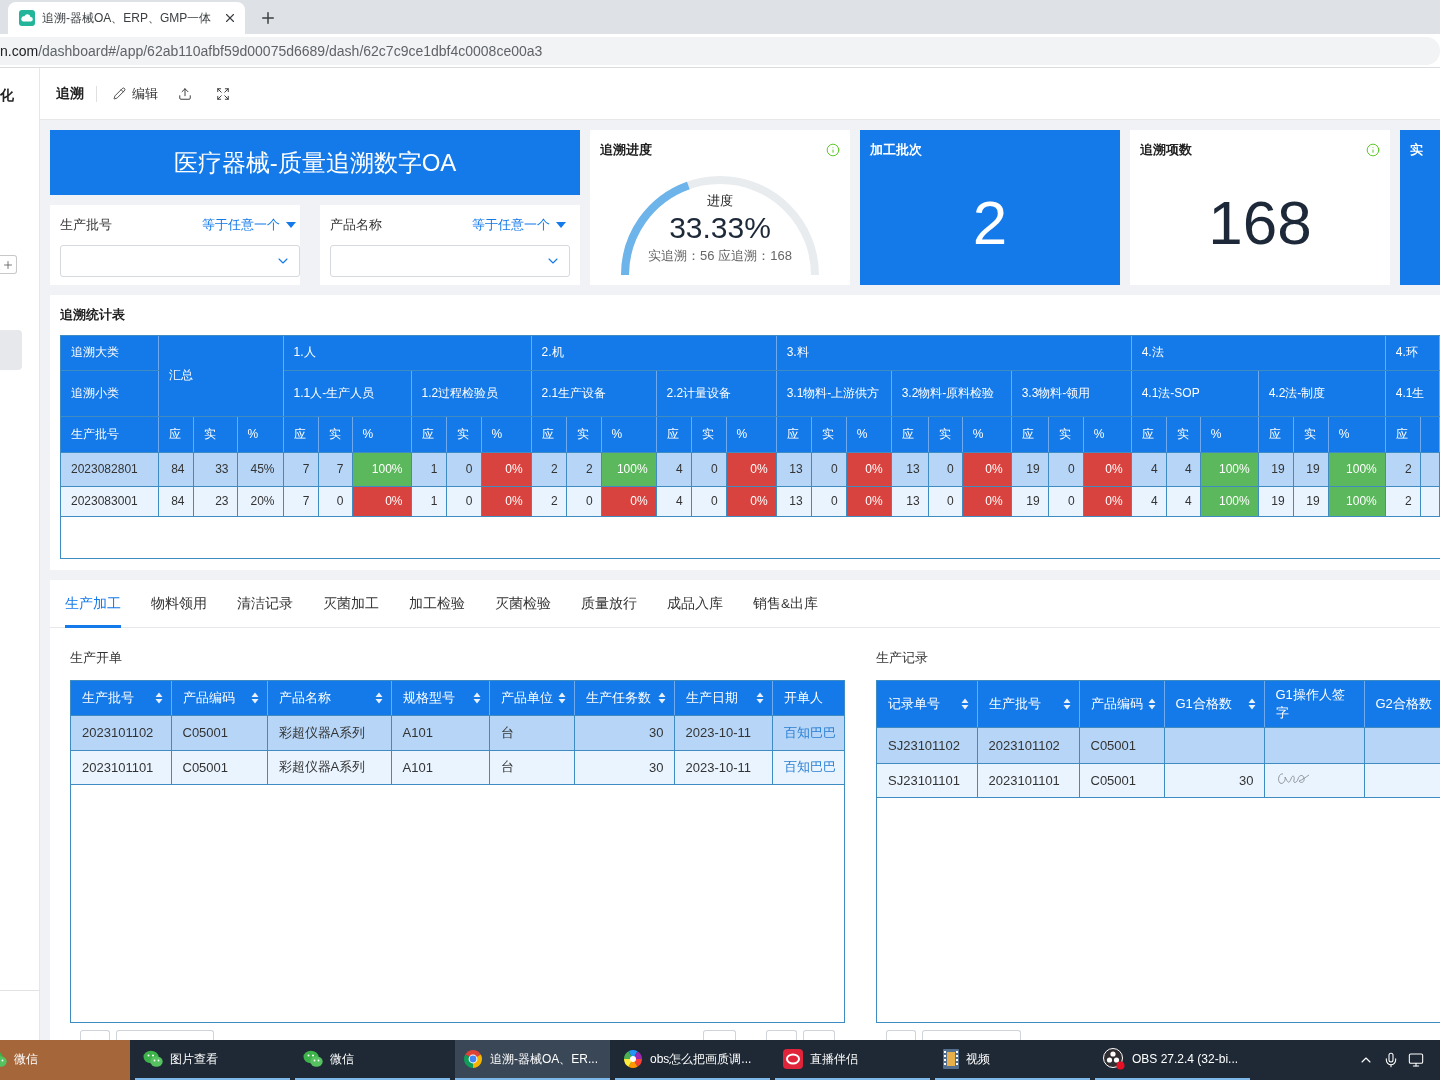 The image size is (1440, 1080). Describe the element at coordinates (624, 698) in the screenshot. I see `column-header: 生产任务数` at that location.